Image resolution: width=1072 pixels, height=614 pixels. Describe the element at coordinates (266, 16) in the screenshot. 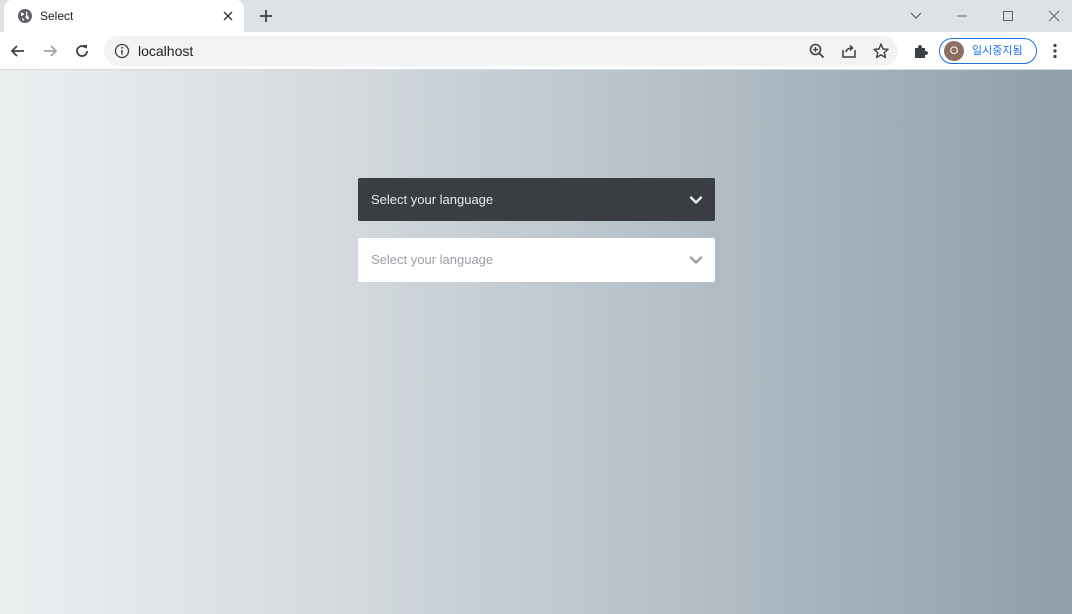

I see `new-tab-icon` at that location.